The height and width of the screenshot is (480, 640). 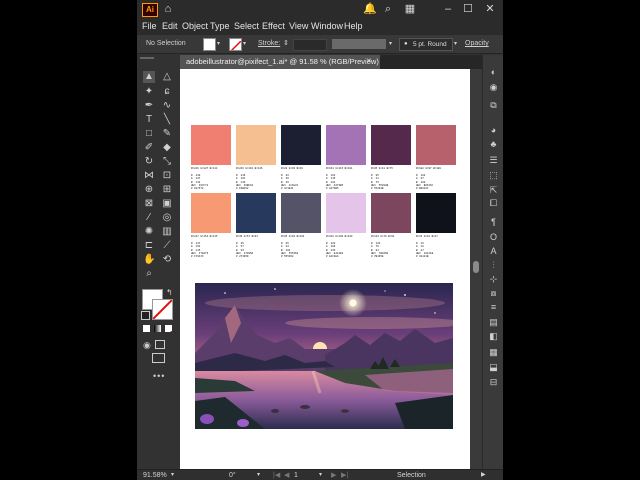 I want to click on brush-dropdown-icon: ▾, so click(x=455, y=44).